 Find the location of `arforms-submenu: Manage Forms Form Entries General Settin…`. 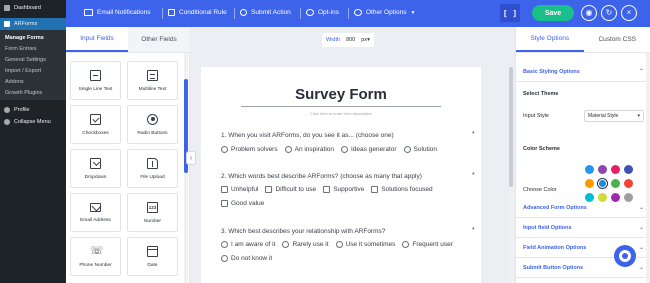

arforms-submenu: Manage Forms Form Entries General Settin… is located at coordinates (33, 65).